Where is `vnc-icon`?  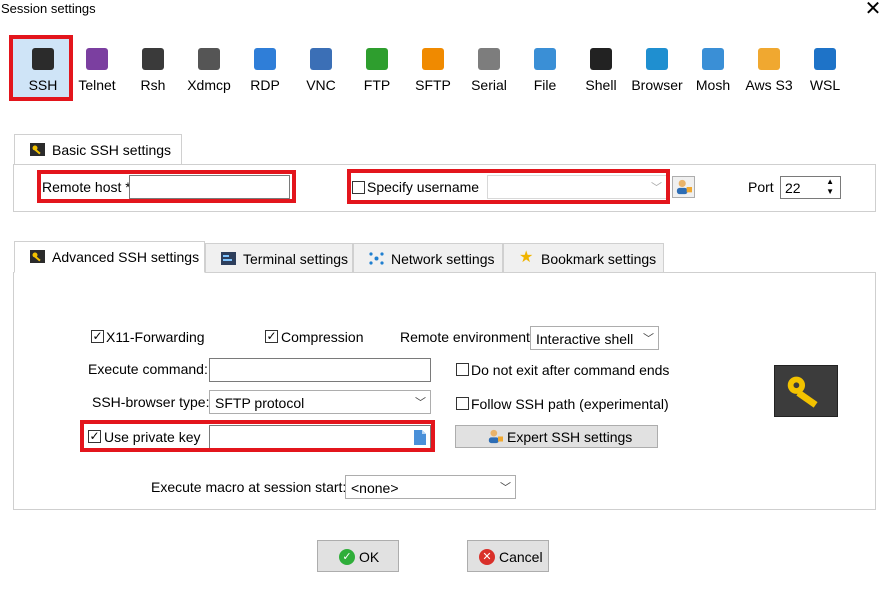
vnc-icon is located at coordinates (321, 59).